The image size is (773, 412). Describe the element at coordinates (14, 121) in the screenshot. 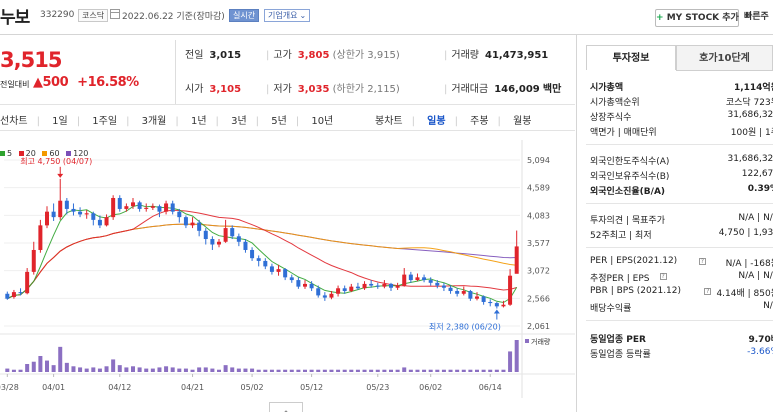

I see `line-chart-button: 선차트` at that location.